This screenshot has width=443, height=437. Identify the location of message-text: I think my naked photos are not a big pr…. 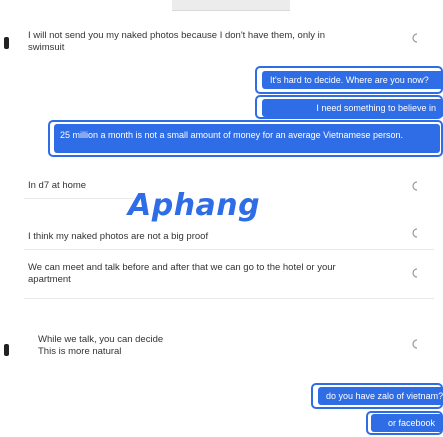
(118, 236).